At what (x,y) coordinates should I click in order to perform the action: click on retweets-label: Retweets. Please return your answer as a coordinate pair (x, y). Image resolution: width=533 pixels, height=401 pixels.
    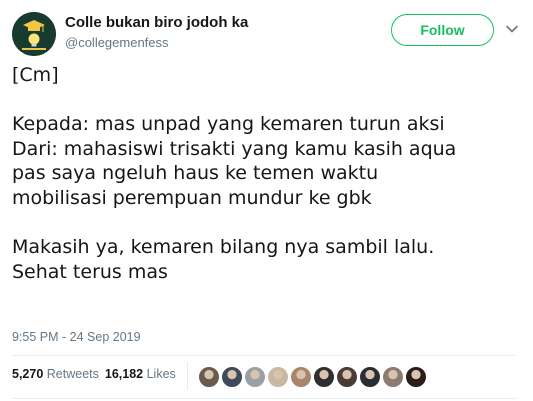
    Looking at the image, I should click on (72, 374).